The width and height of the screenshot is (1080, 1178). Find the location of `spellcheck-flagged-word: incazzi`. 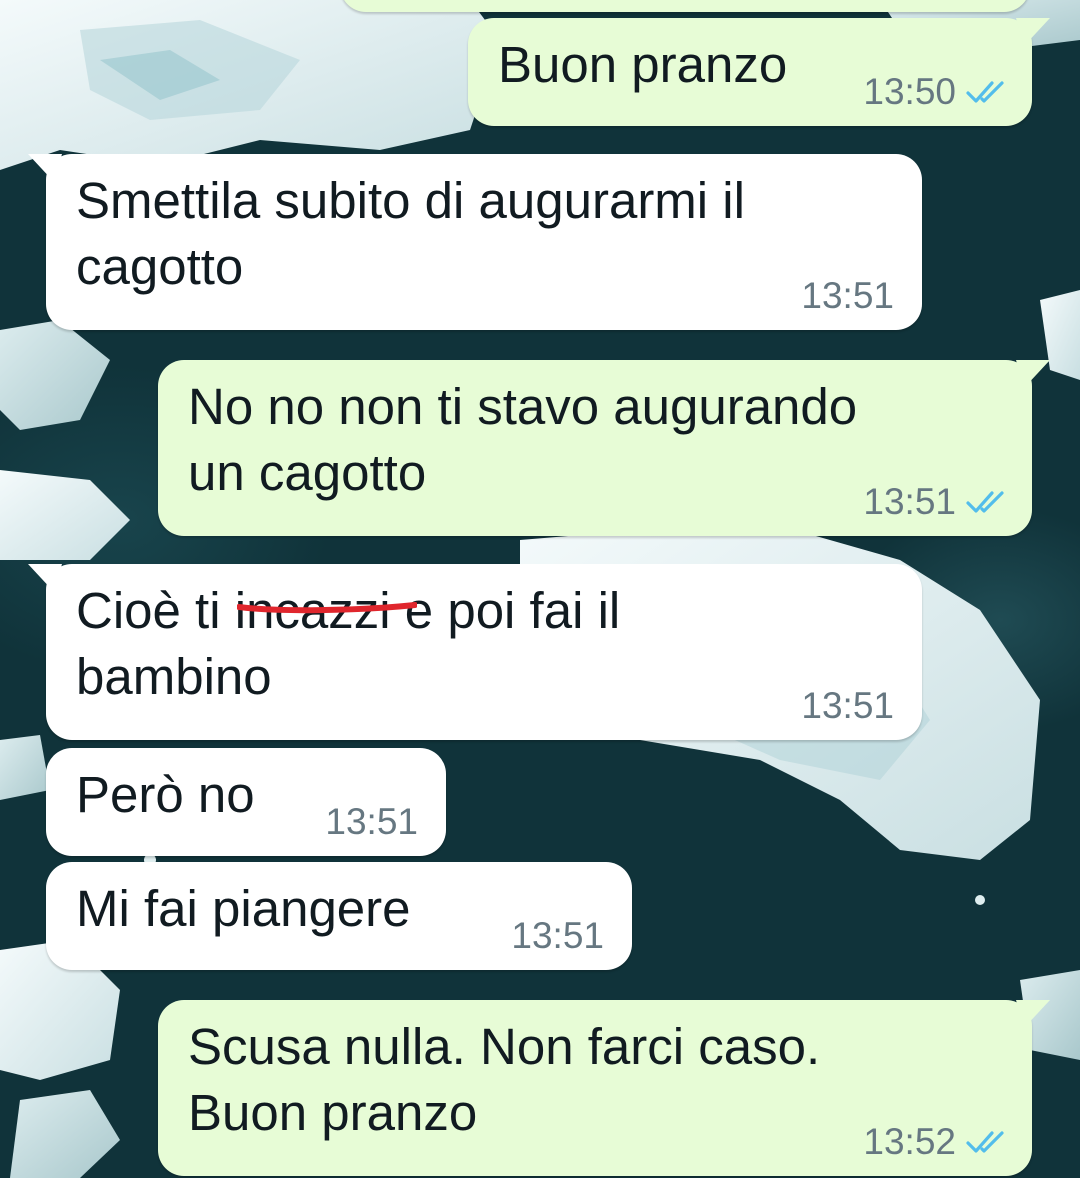

spellcheck-flagged-word: incazzi is located at coordinates (326, 611).